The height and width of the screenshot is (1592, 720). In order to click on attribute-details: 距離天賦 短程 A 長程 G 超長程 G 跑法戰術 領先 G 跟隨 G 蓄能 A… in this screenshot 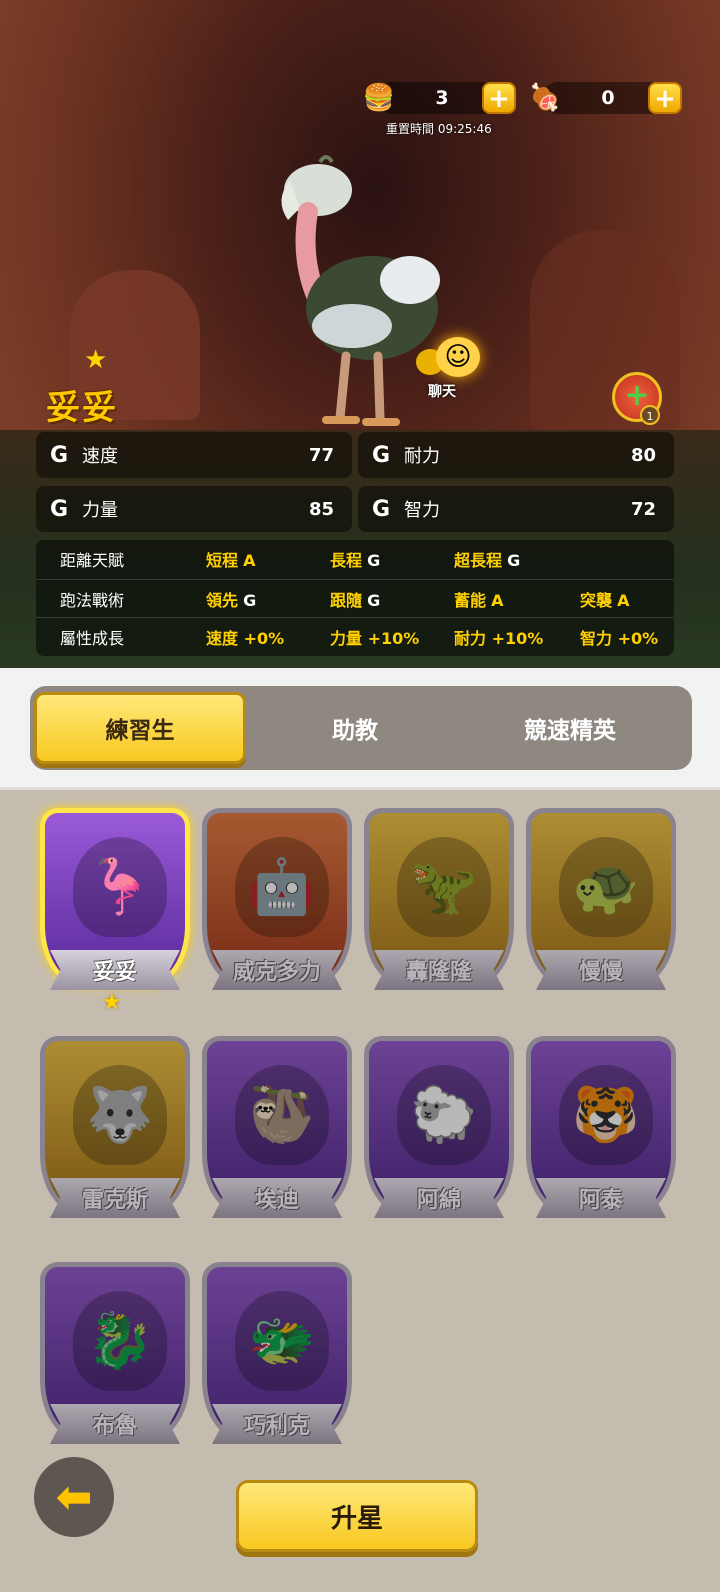, I will do `click(355, 598)`.